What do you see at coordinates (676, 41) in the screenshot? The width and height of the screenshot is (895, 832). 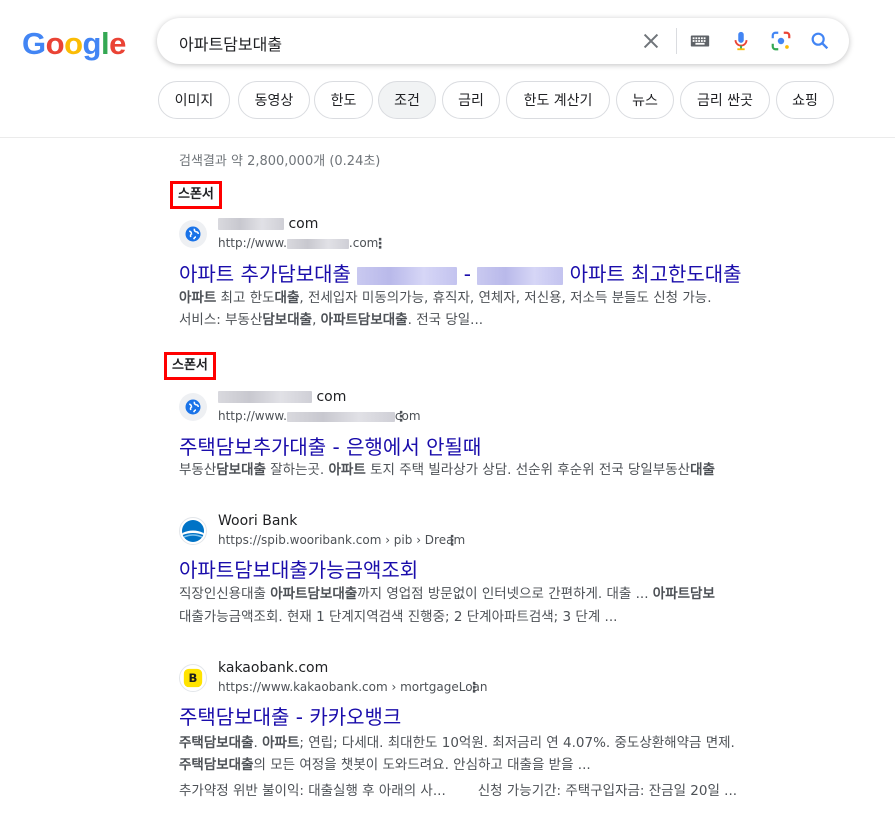 I see `search-divider` at bounding box center [676, 41].